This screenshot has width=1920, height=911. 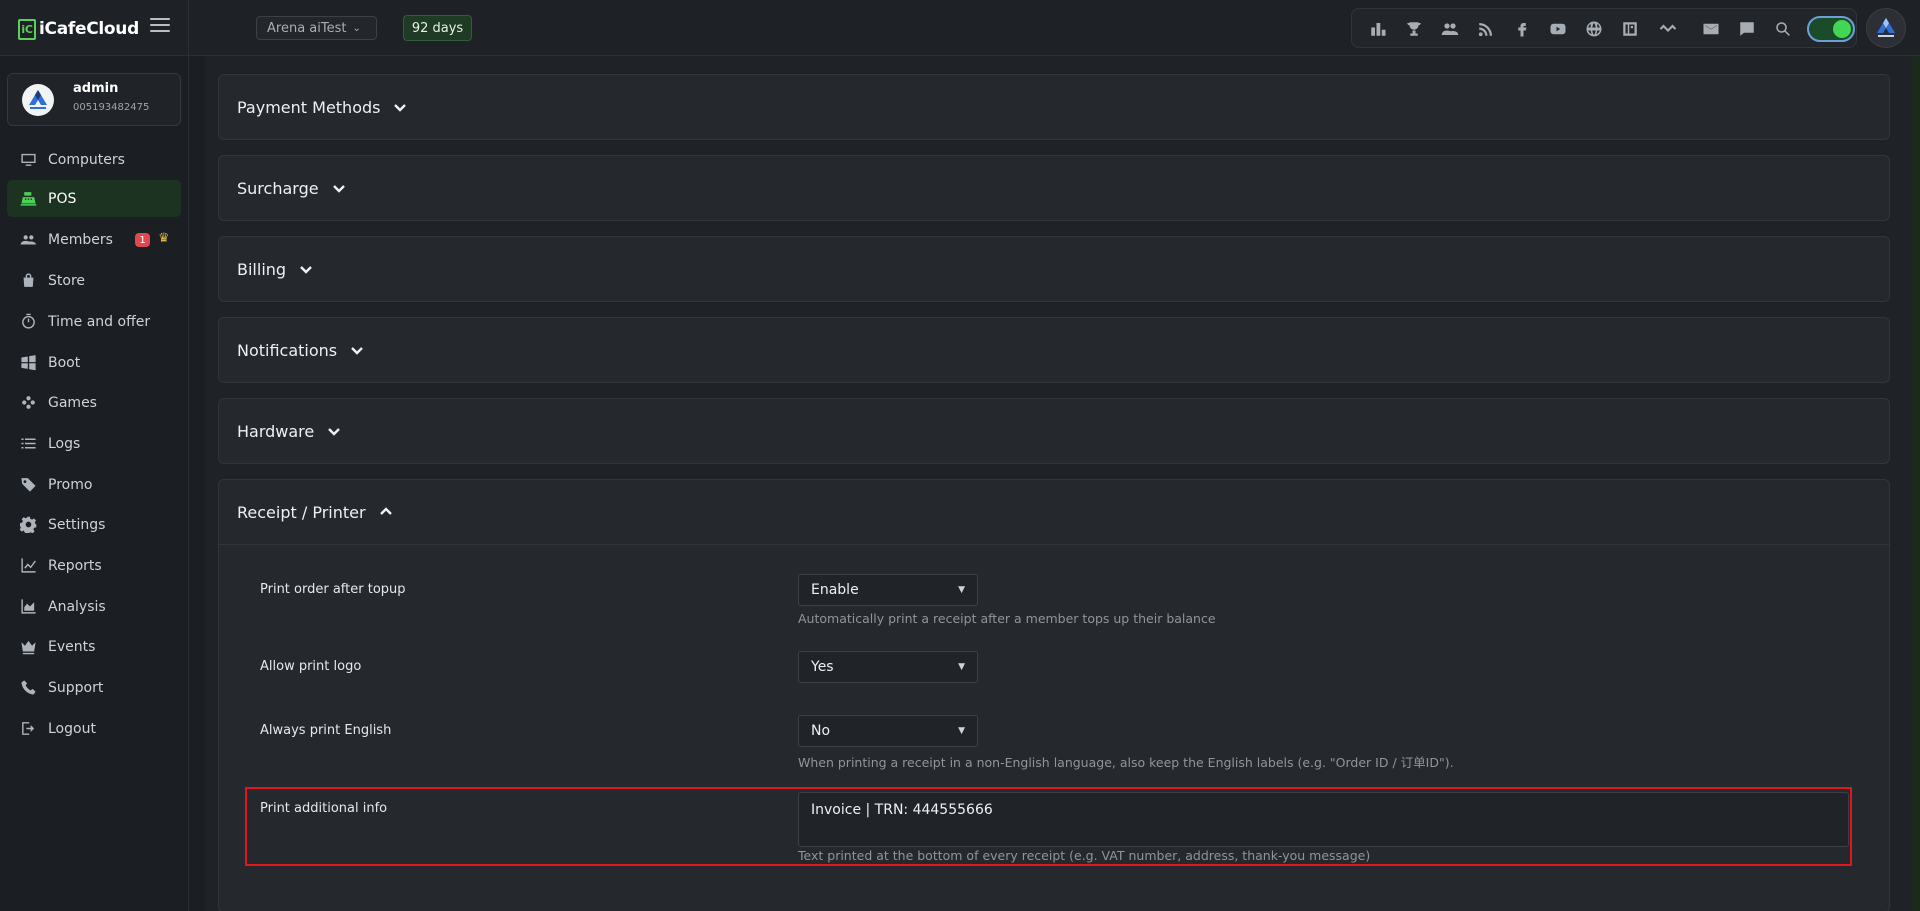 What do you see at coordinates (289, 431) in the screenshot?
I see `section-header: Hardware` at bounding box center [289, 431].